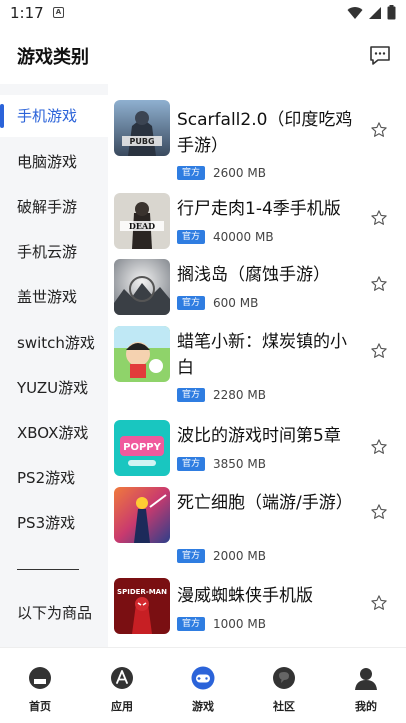 This screenshot has height=723, width=406. What do you see at coordinates (40, 690) in the screenshot?
I see `nav-home: 首页` at bounding box center [40, 690].